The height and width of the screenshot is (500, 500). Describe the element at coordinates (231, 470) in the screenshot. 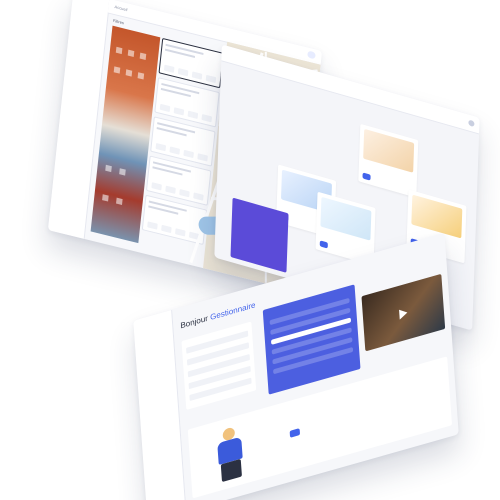

I see `figure-legs` at that location.